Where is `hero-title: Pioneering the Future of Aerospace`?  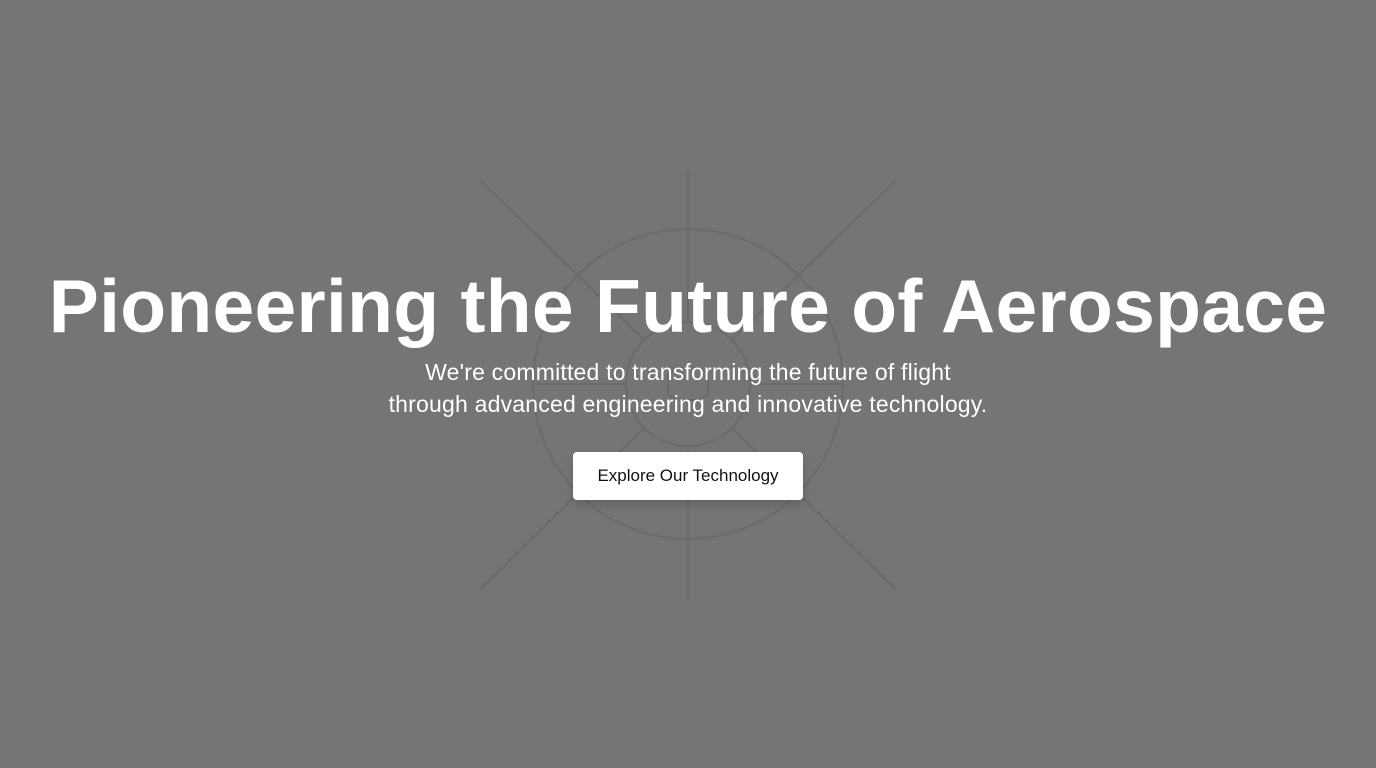
hero-title: Pioneering the Future of Aerospace is located at coordinates (688, 306).